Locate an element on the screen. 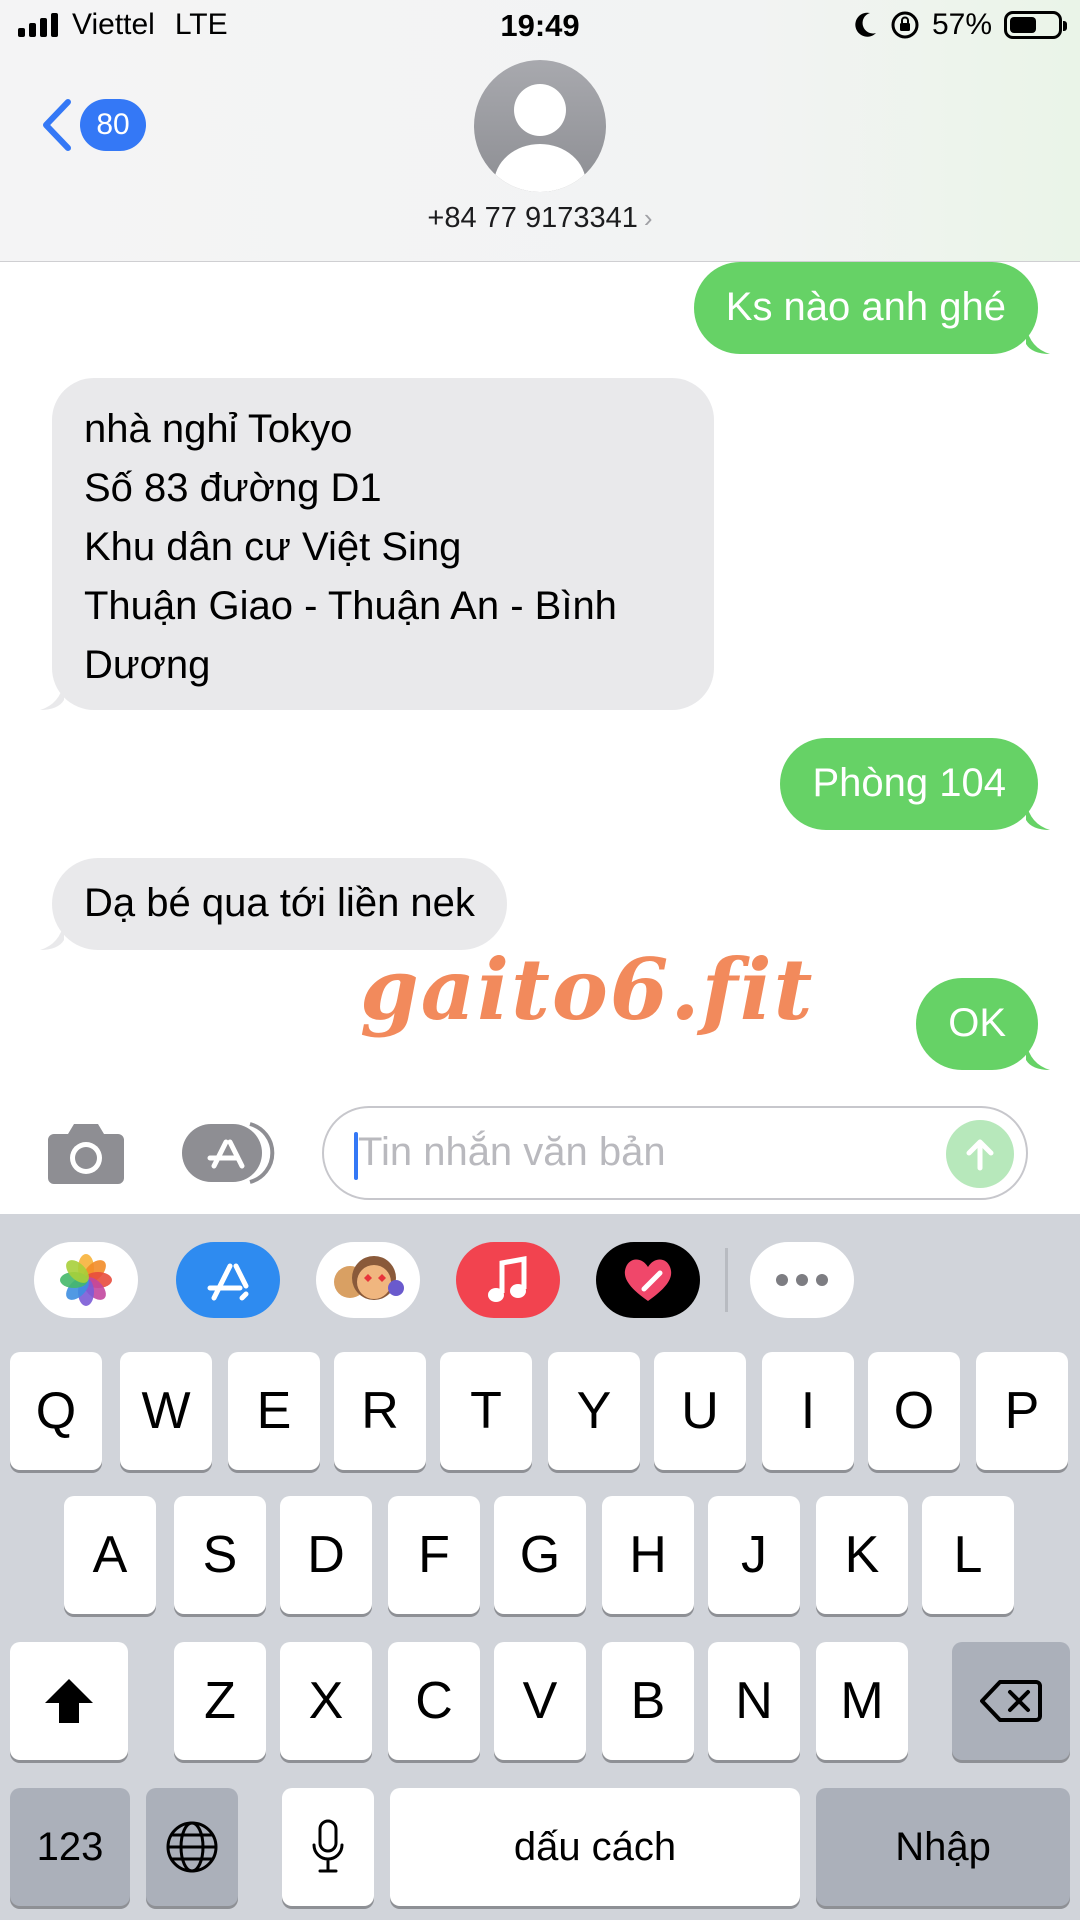  key-o: O is located at coordinates (914, 1411).